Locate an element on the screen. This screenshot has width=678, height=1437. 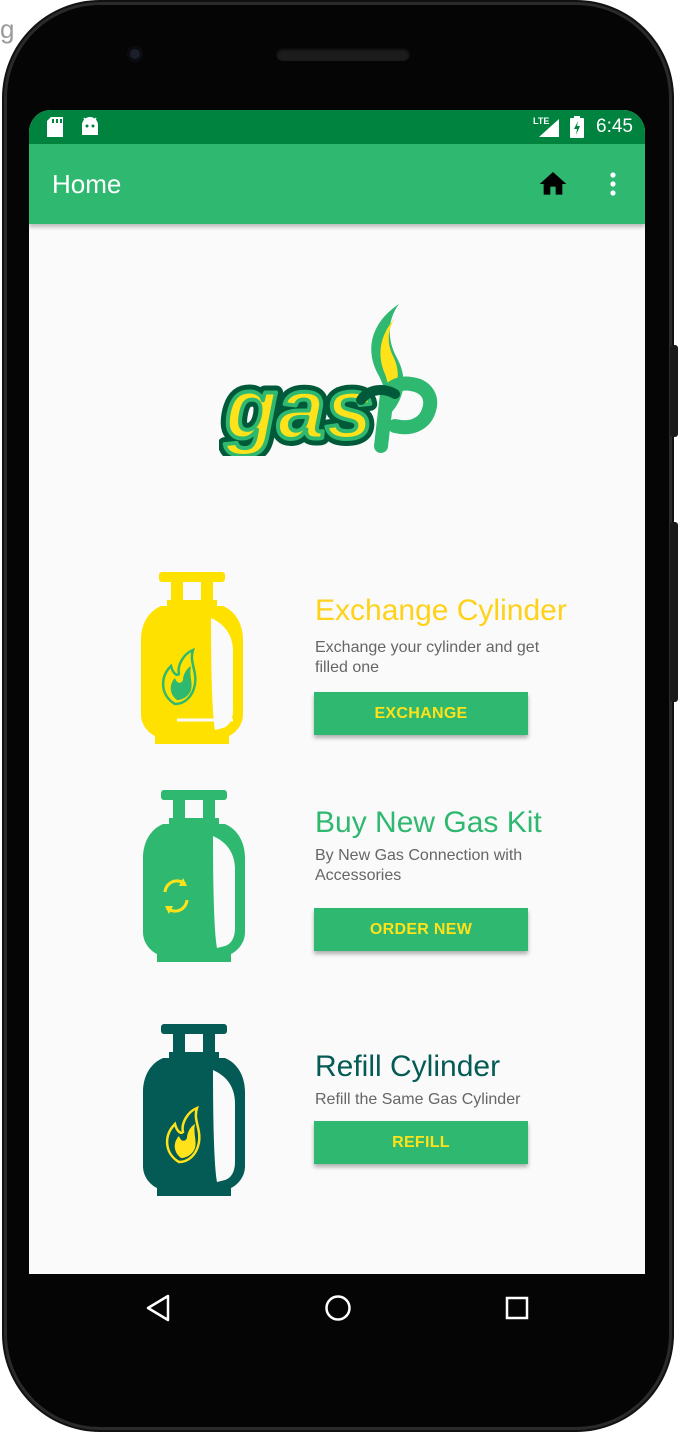
svg-text: gas is located at coordinates (298, 408).